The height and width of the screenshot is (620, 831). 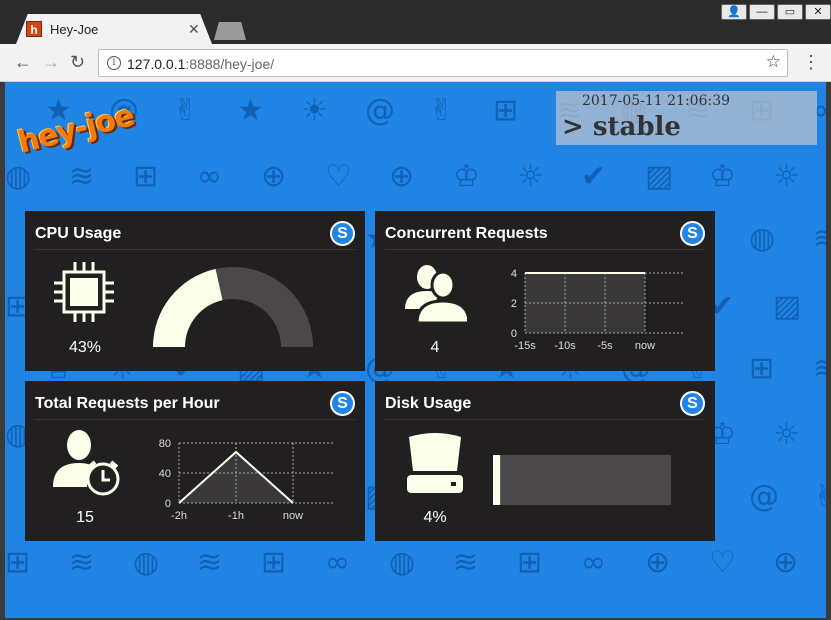 I want to click on y-tick-label: 80, so click(x=165, y=444).